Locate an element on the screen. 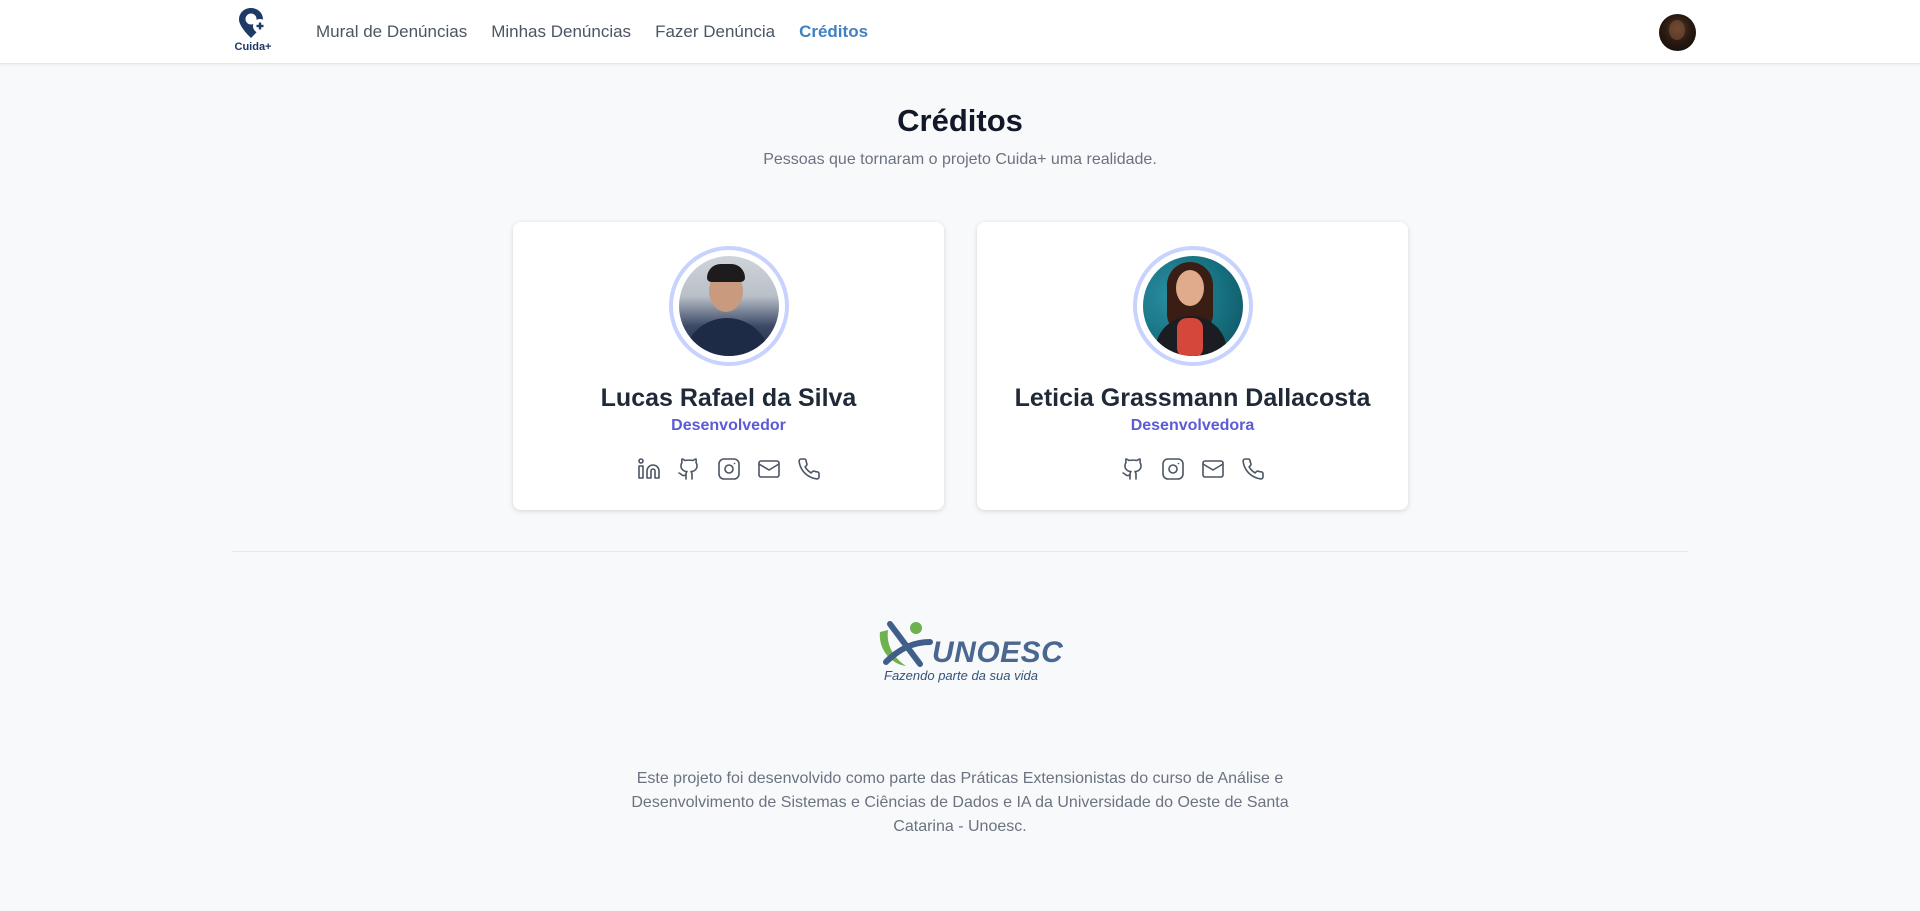 This screenshot has height=911, width=1920. nav-fazer-denuncia: Fazer Denúncia is located at coordinates (715, 32).